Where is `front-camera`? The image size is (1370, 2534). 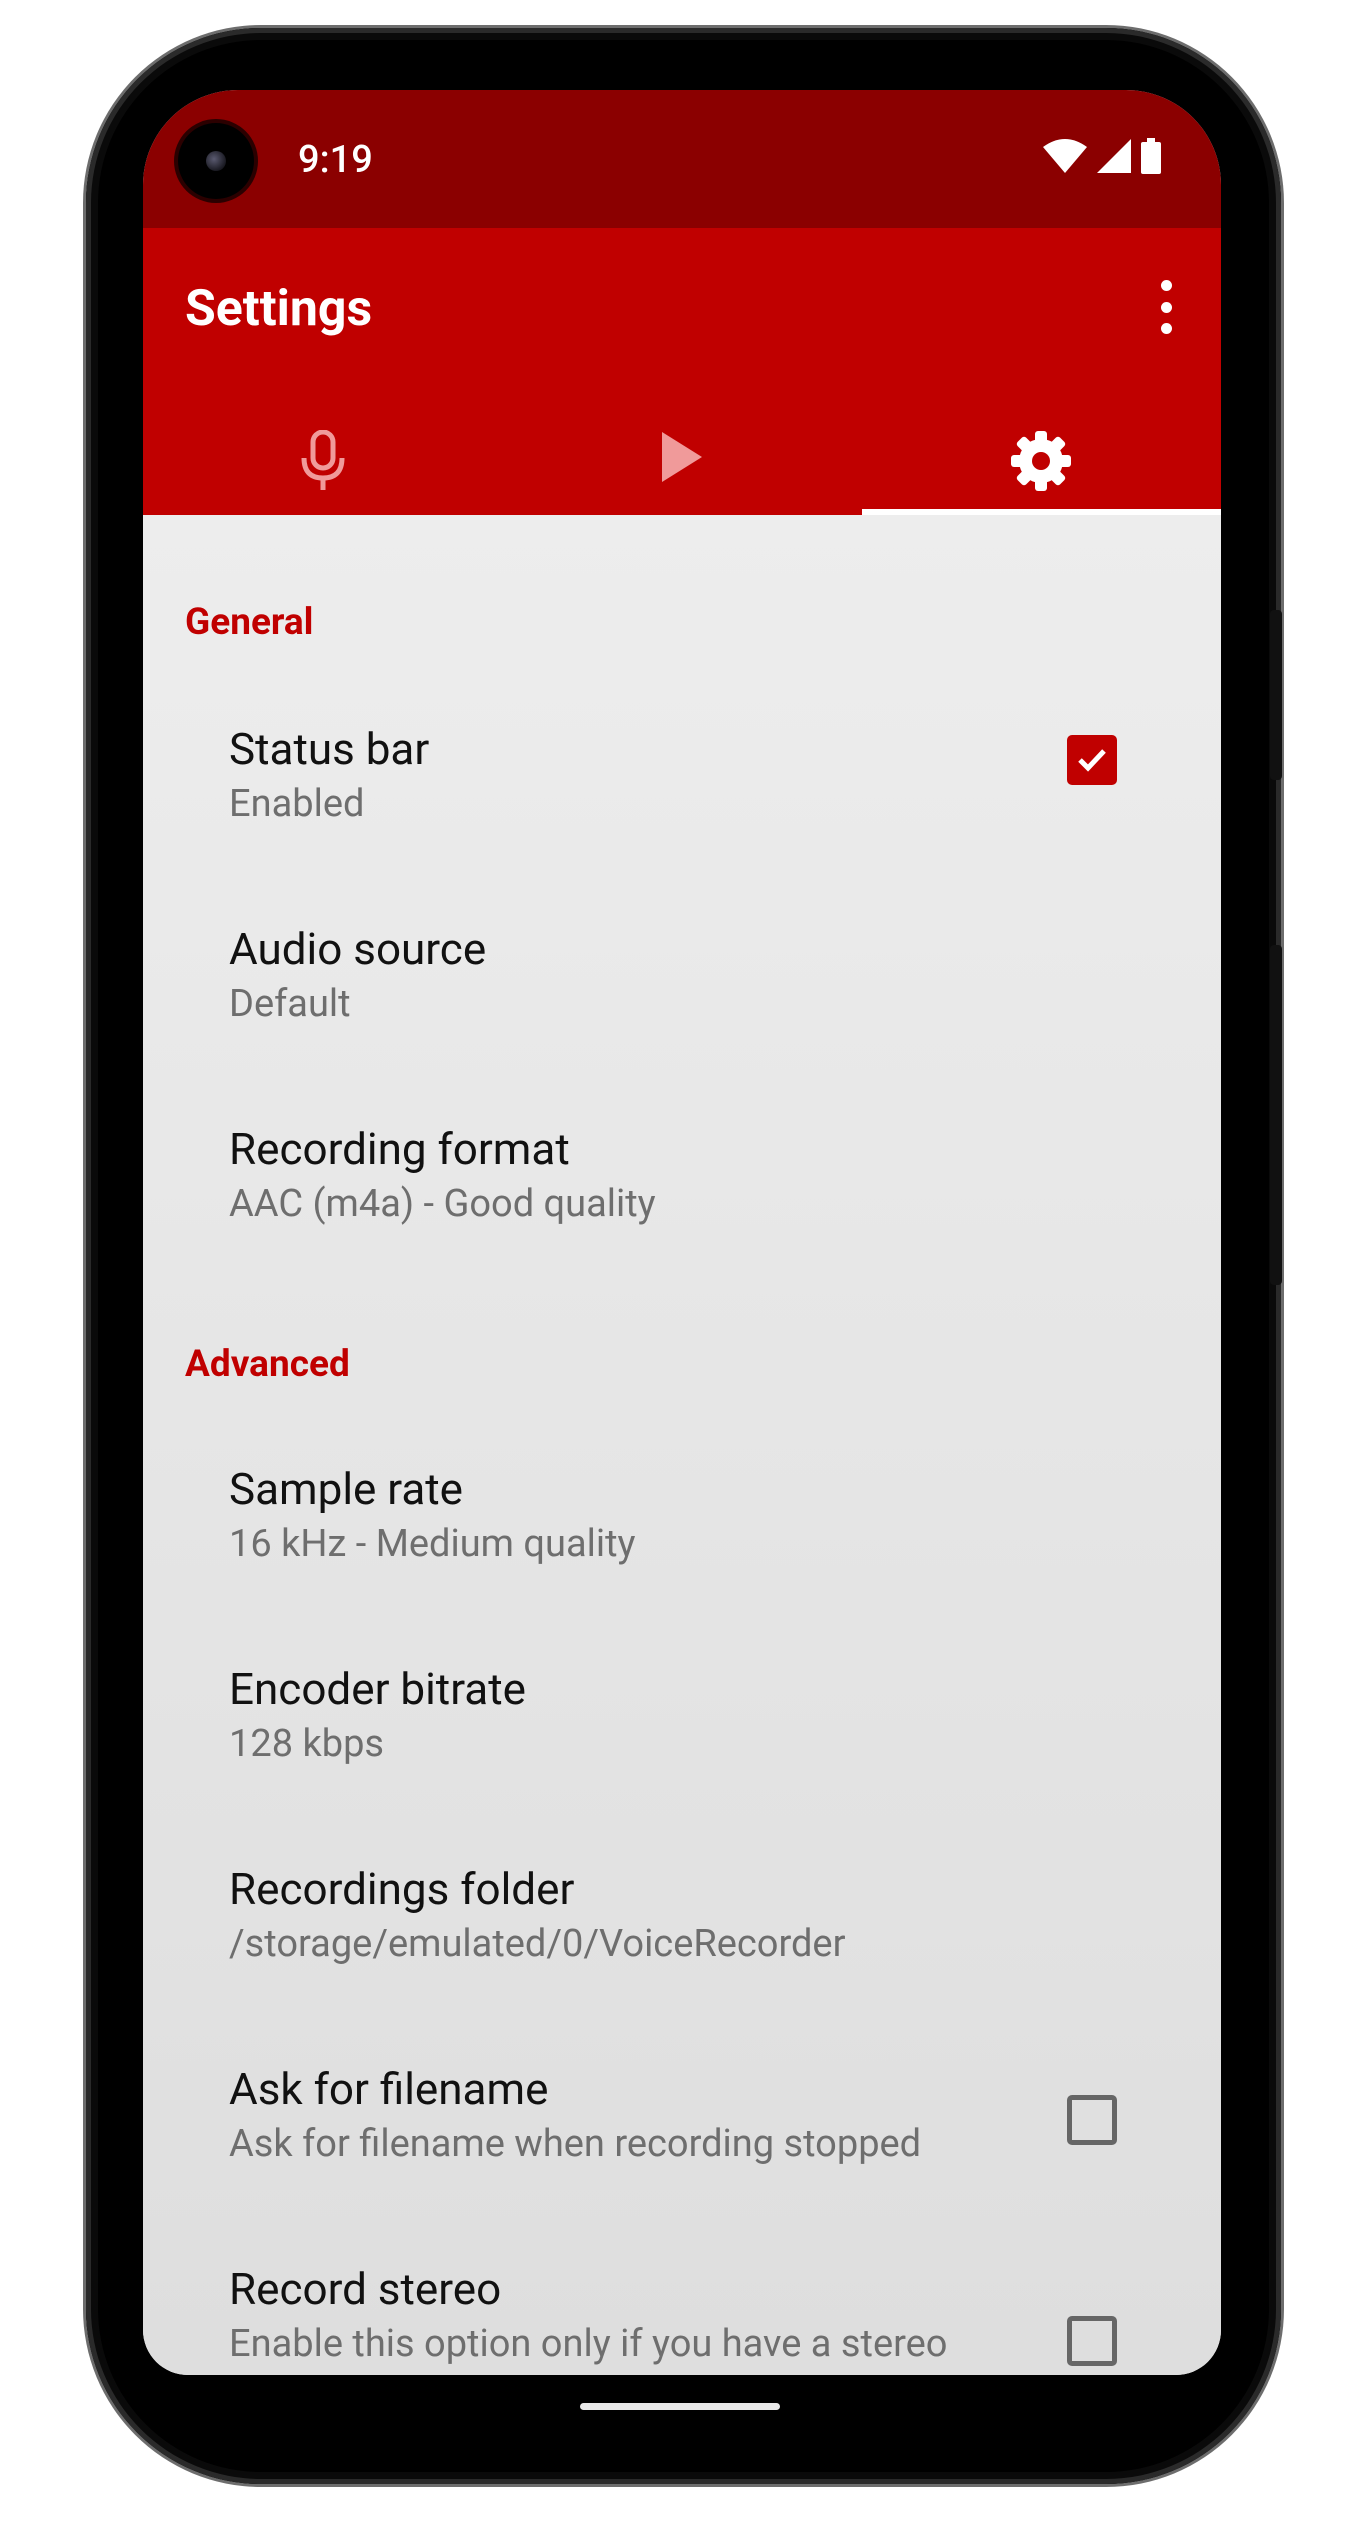
front-camera is located at coordinates (216, 161).